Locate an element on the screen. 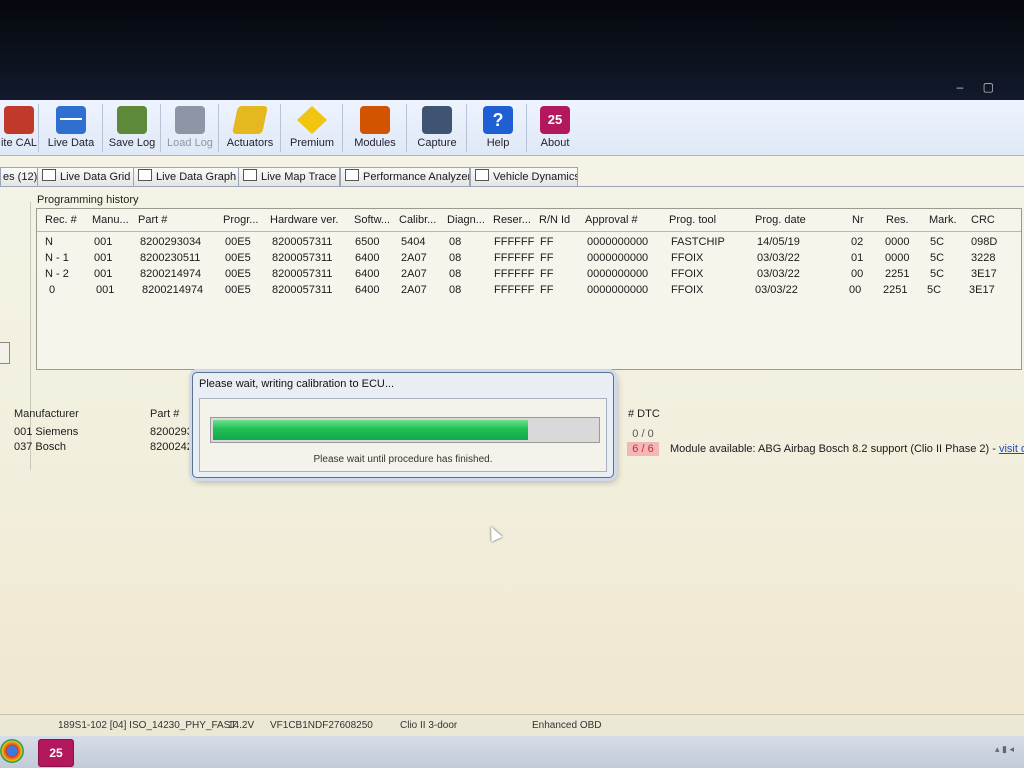 Image resolution: width=1024 pixels, height=768 pixels. app-taskbar-button: 25 is located at coordinates (56, 753).